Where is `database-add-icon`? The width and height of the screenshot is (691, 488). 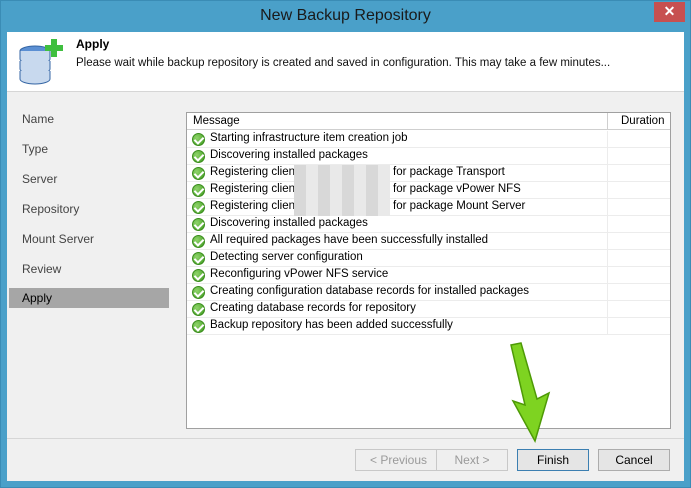
database-add-icon is located at coordinates (41, 62).